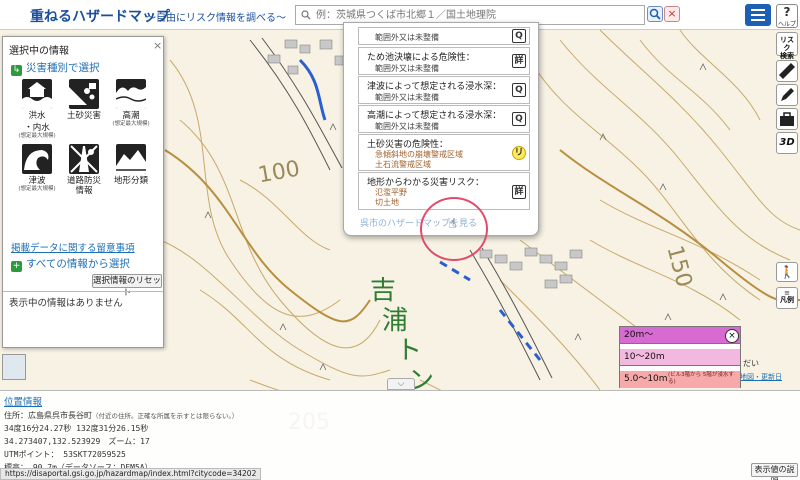  What do you see at coordinates (401, 384) in the screenshot?
I see `collapse-handle: ⌵` at bounding box center [401, 384].